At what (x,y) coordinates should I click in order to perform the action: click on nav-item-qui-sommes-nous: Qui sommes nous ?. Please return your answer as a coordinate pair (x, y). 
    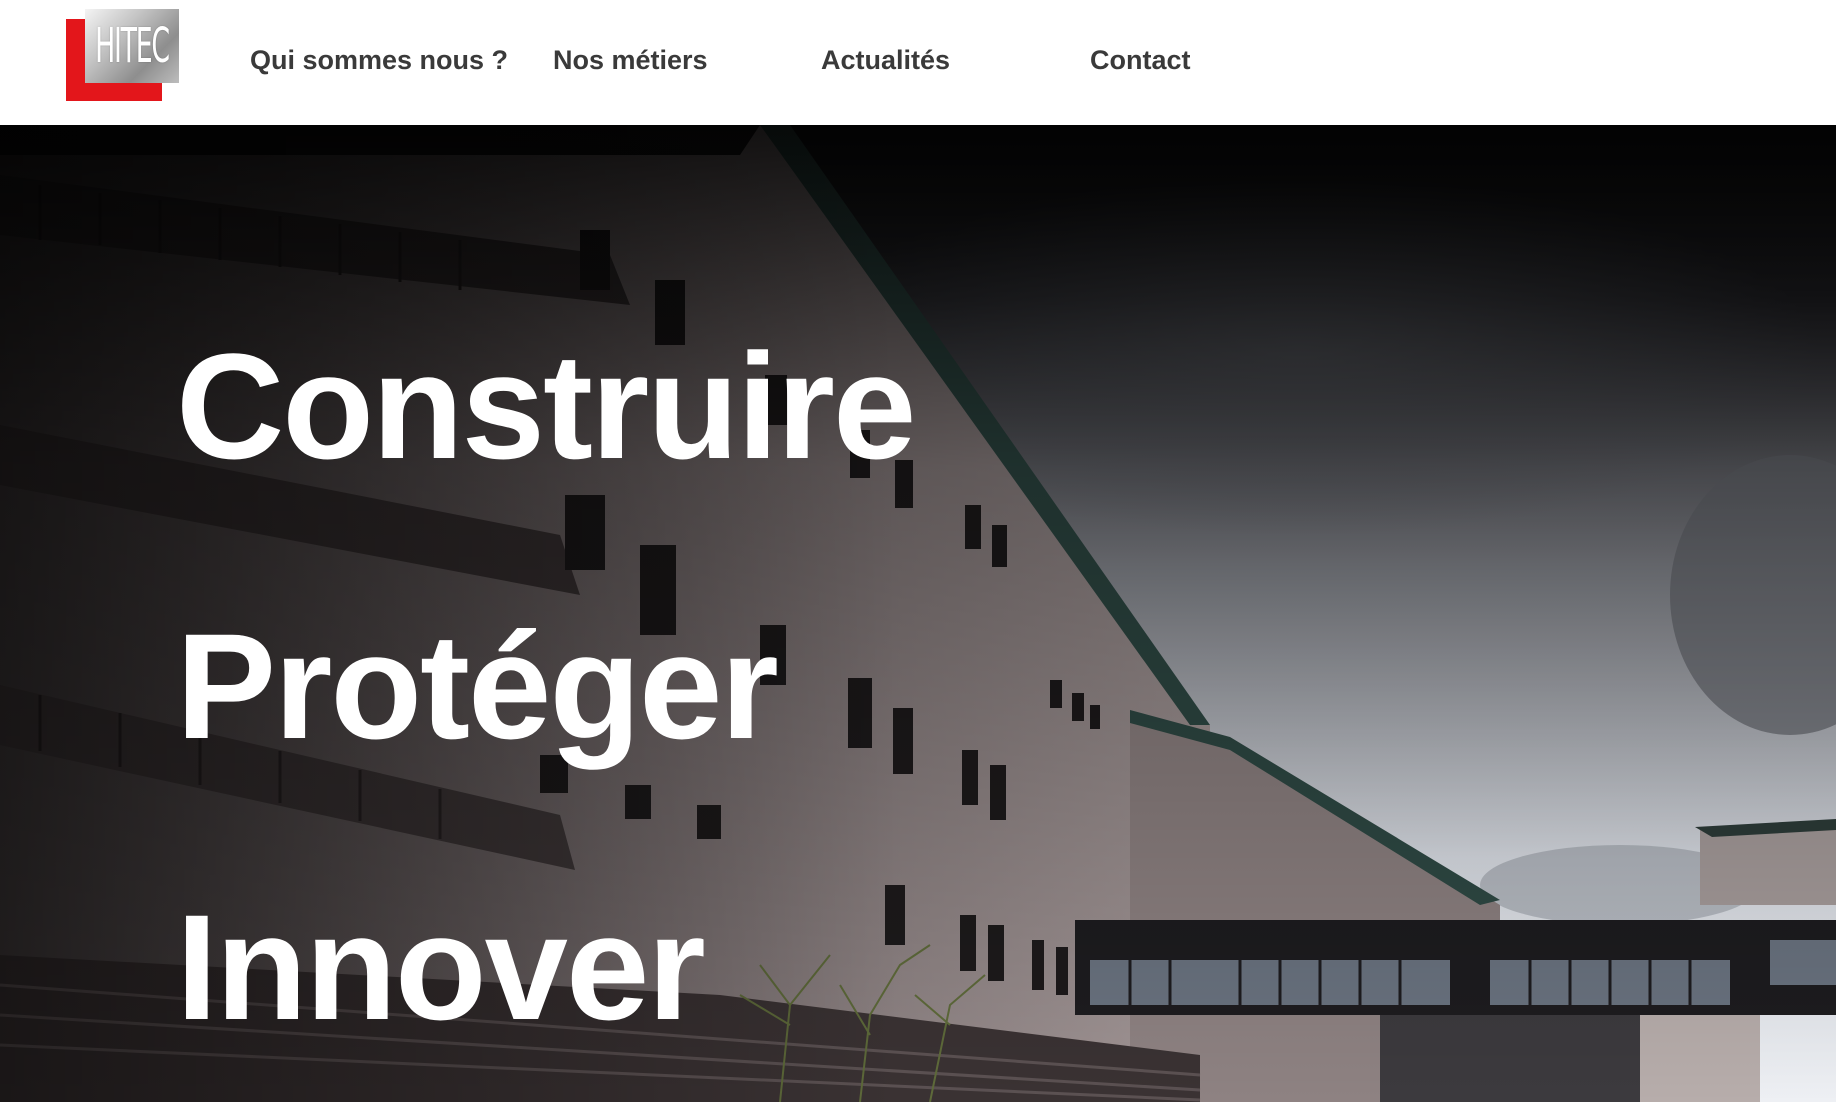
    Looking at the image, I should click on (379, 60).